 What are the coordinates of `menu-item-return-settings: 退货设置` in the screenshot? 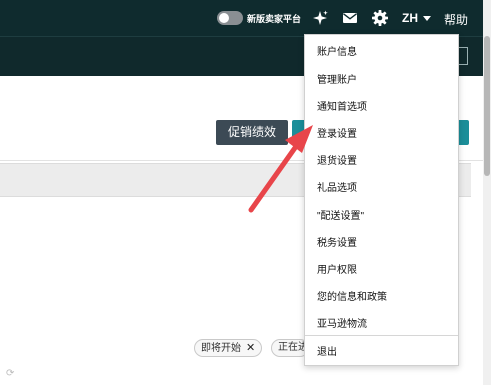 It's located at (337, 159).